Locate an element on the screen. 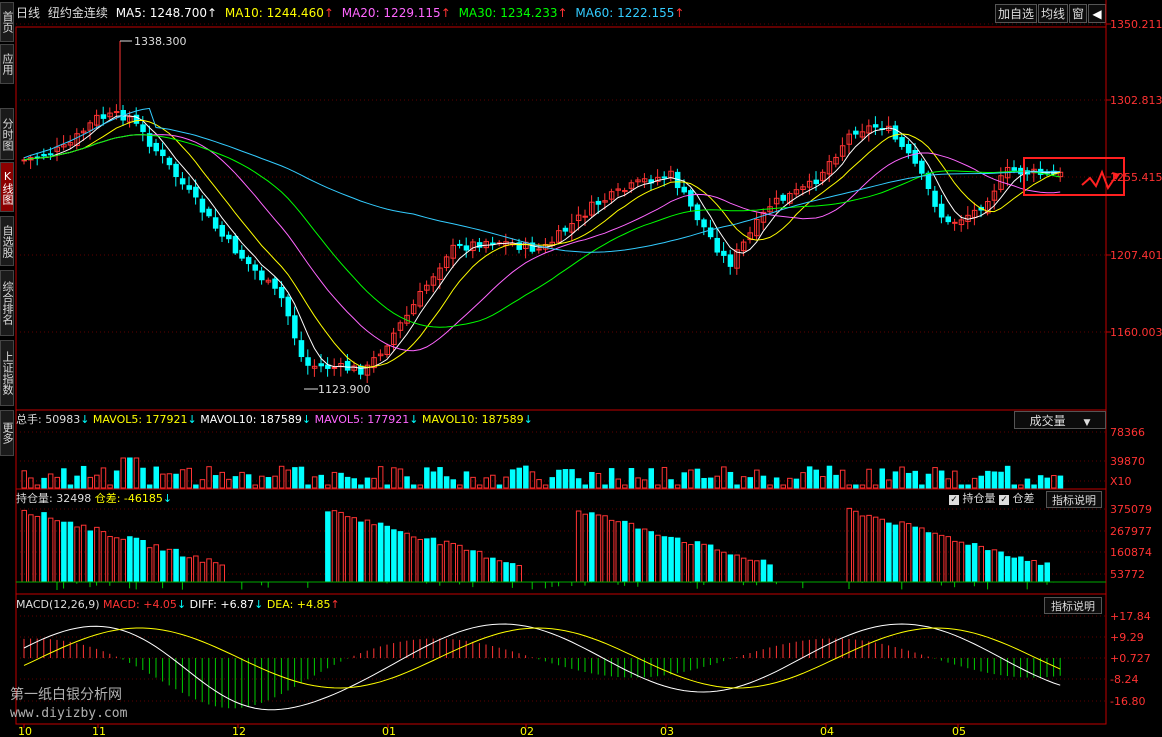 The width and height of the screenshot is (1162, 737). mavol5-arrow: ↓ is located at coordinates (192, 419).